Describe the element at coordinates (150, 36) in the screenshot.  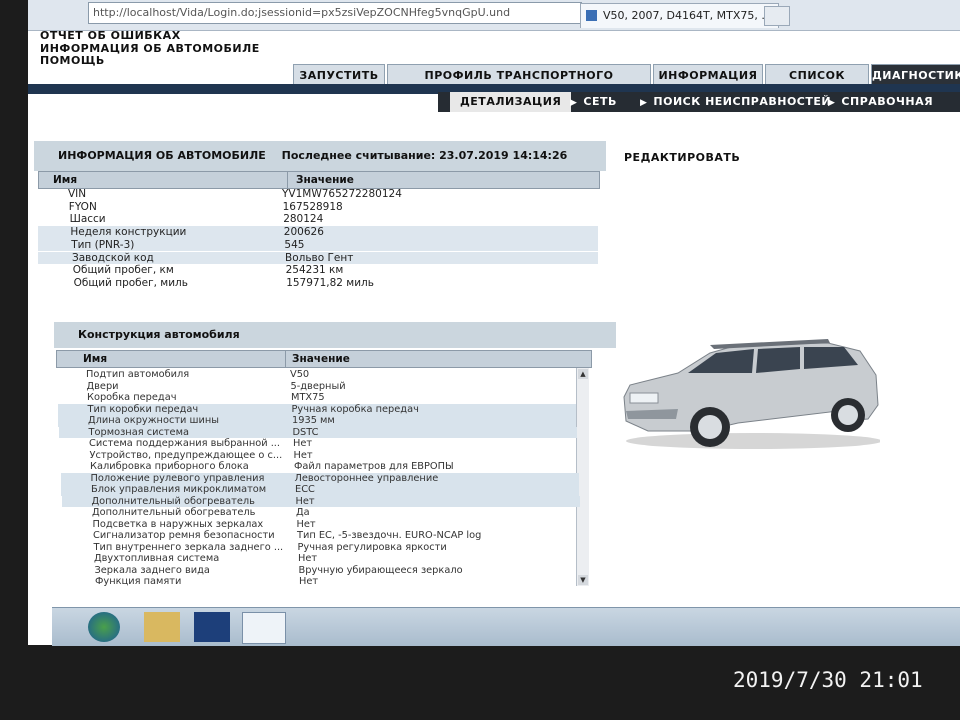
I see `menu-item-error-report: ОТЧЕТ ОБ ОШИБКАХ` at that location.